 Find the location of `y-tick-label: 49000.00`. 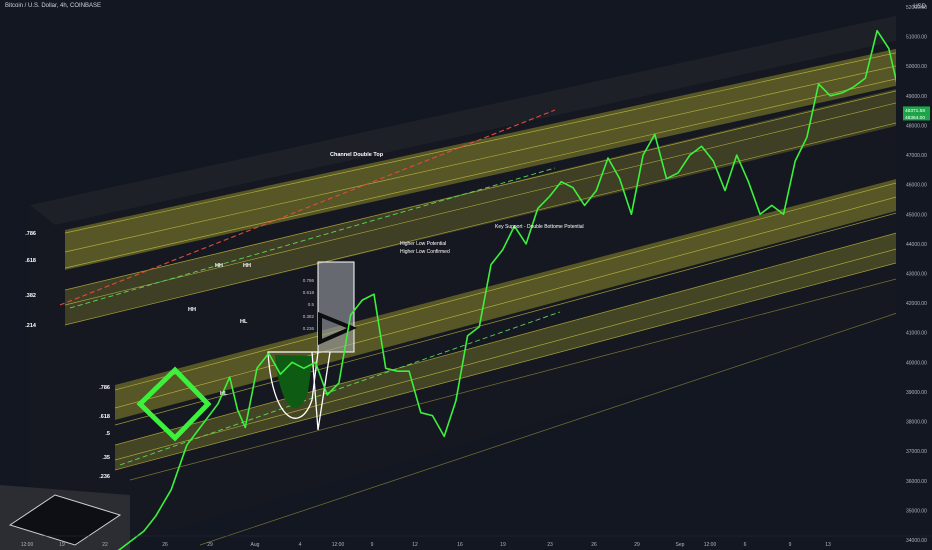

y-tick-label: 49000.00 is located at coordinates (916, 97).